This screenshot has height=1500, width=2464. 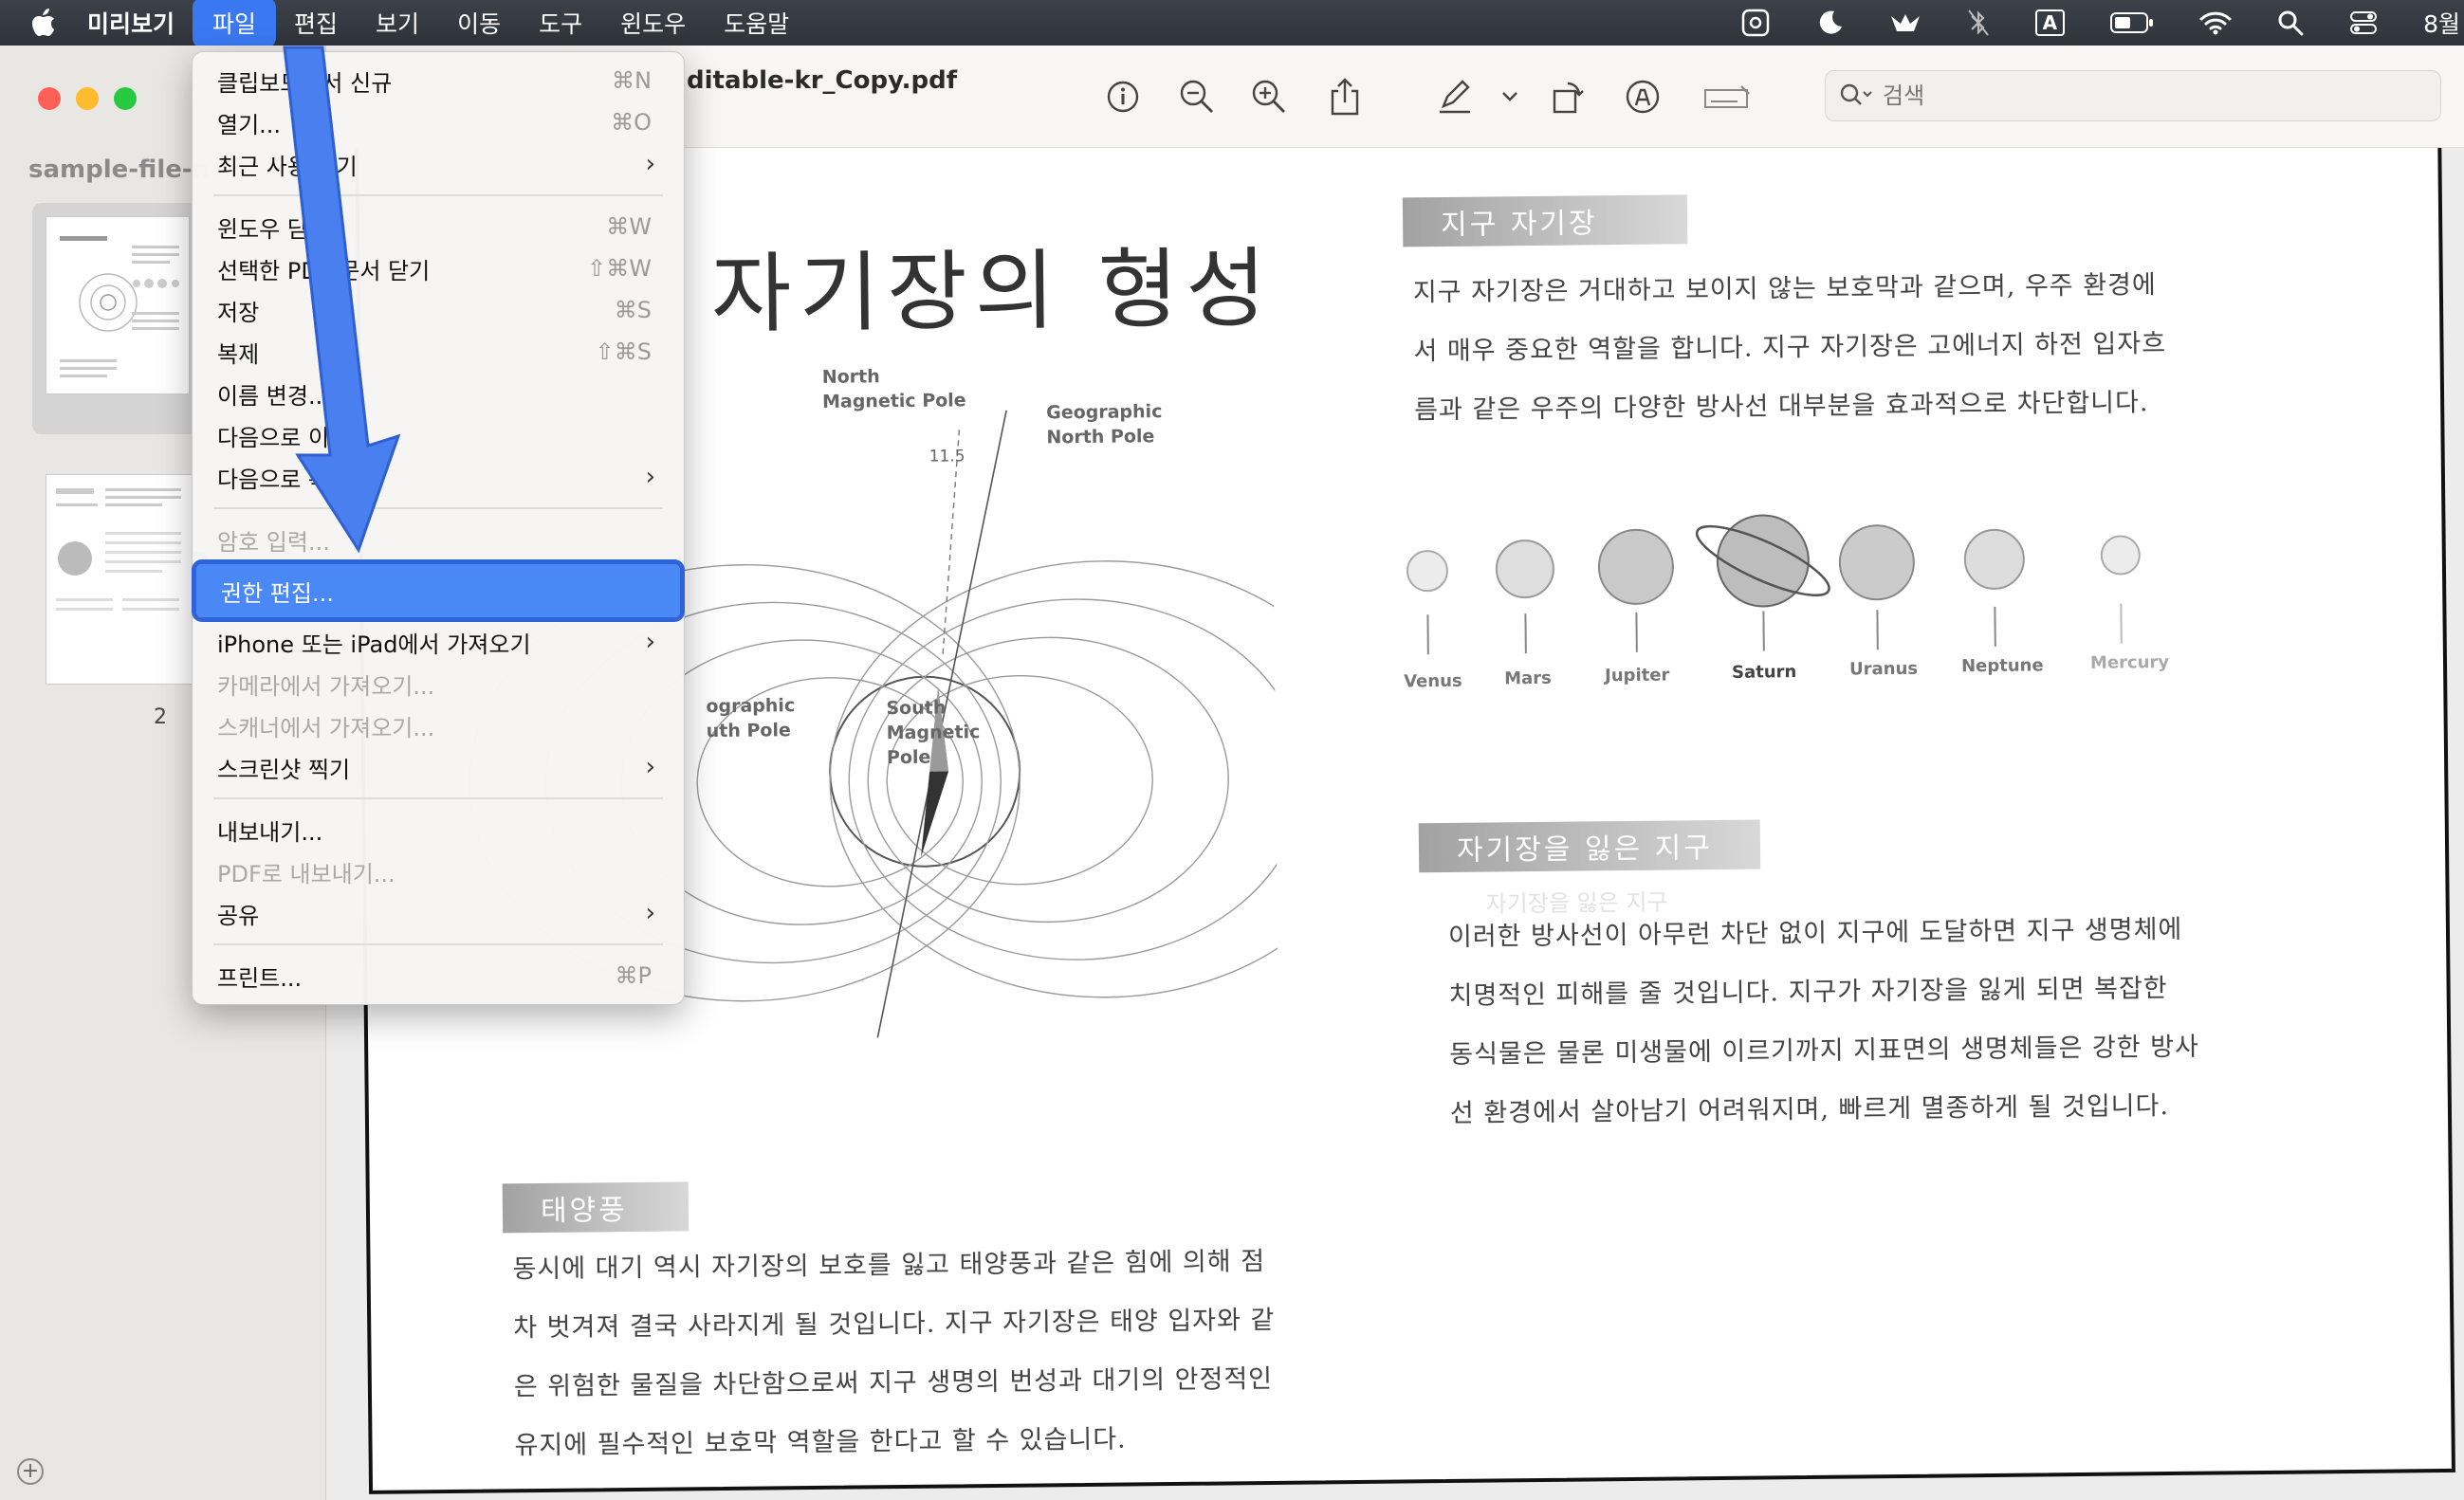 I want to click on wifi-icon, so click(x=2215, y=22).